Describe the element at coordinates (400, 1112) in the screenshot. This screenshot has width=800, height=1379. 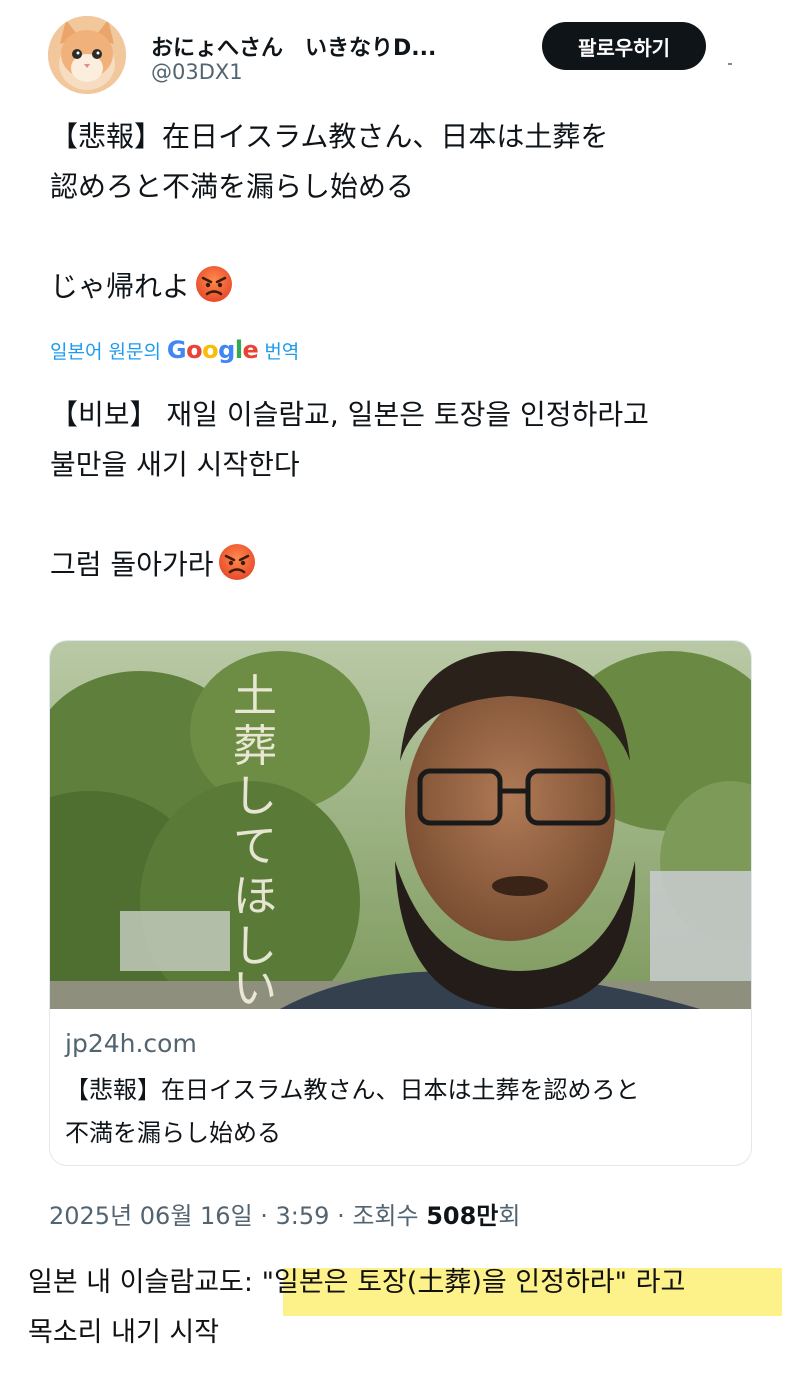
I see `card-title: 【悲報】在日イスラム教さん、日本は土葬を認めろと 不満を漏らし始める` at that location.